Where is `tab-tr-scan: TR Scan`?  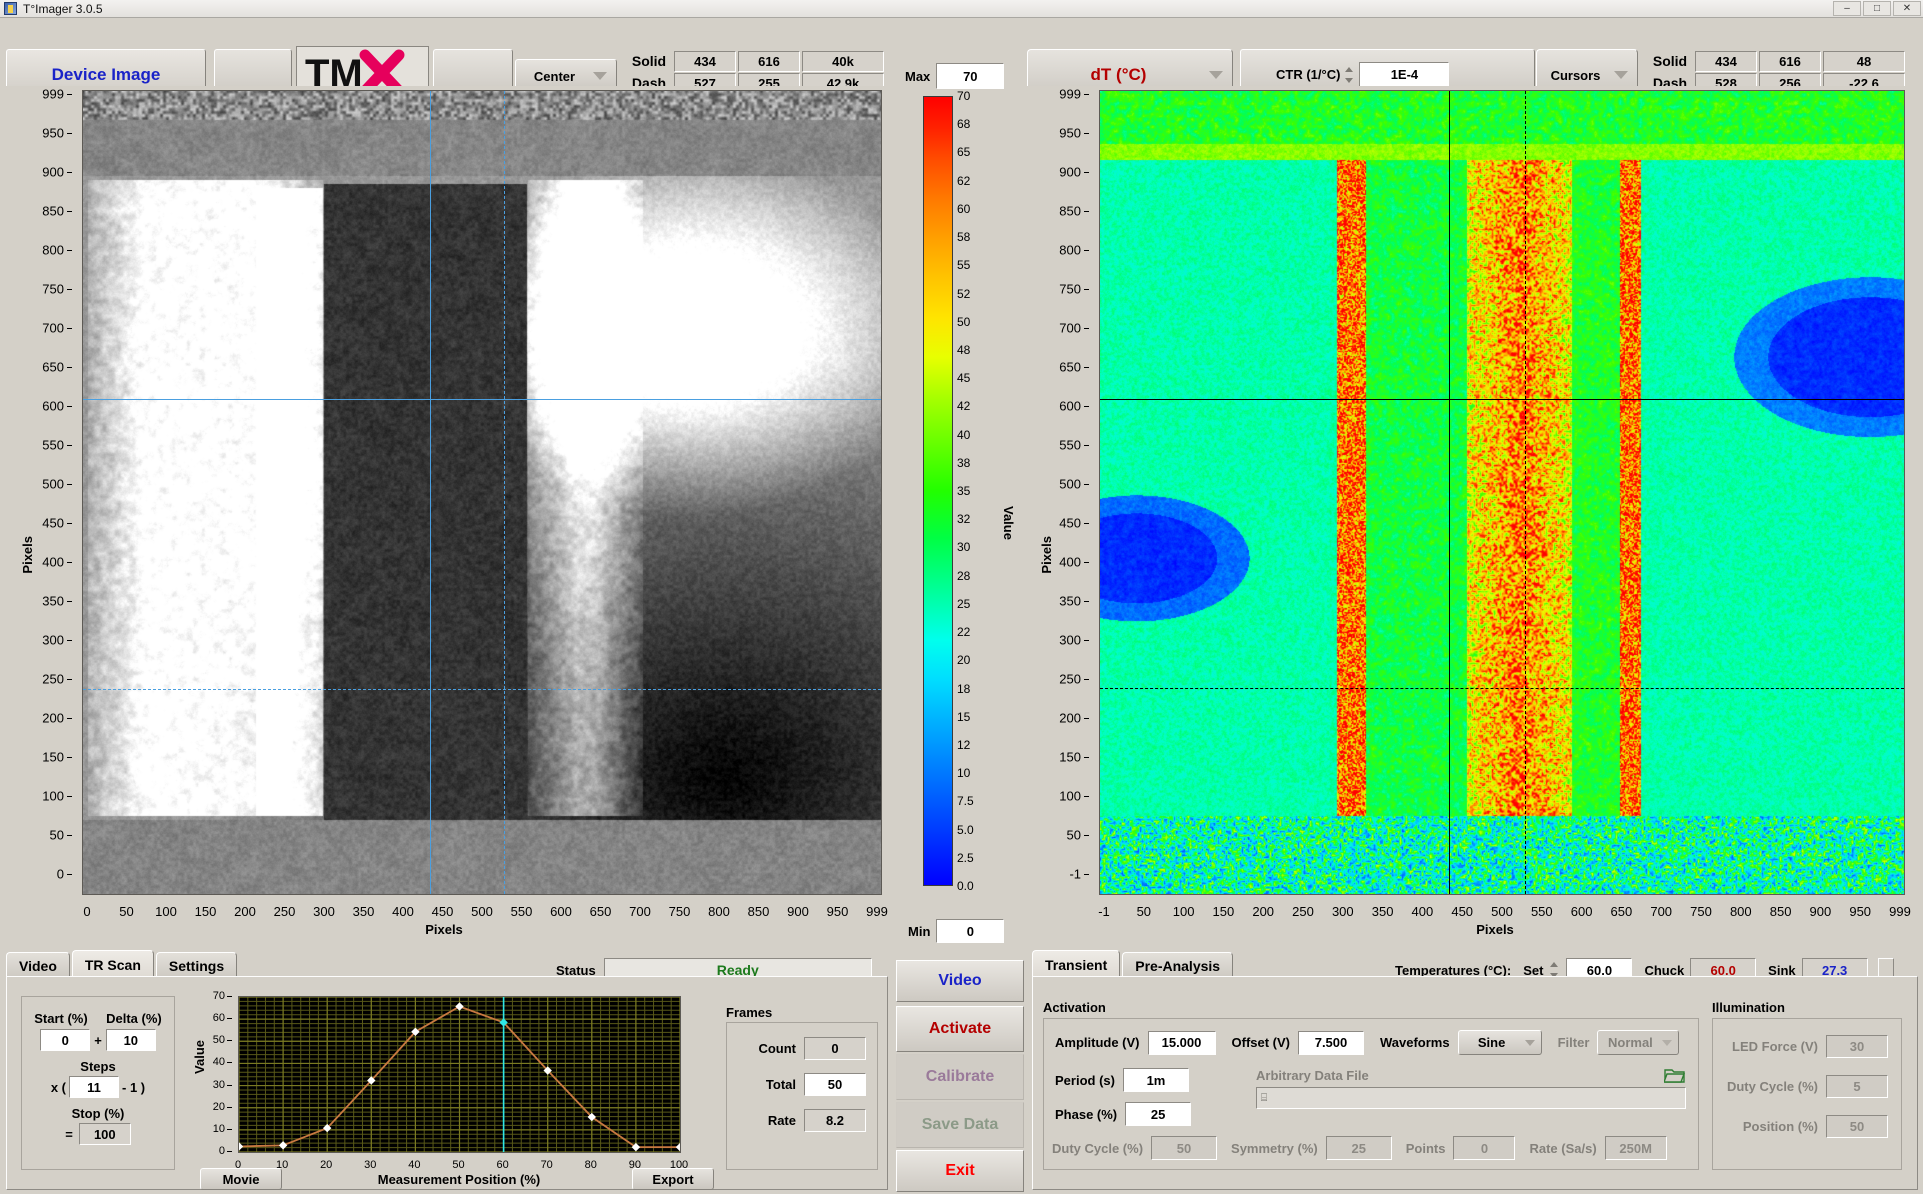 tab-tr-scan: TR Scan is located at coordinates (112, 964).